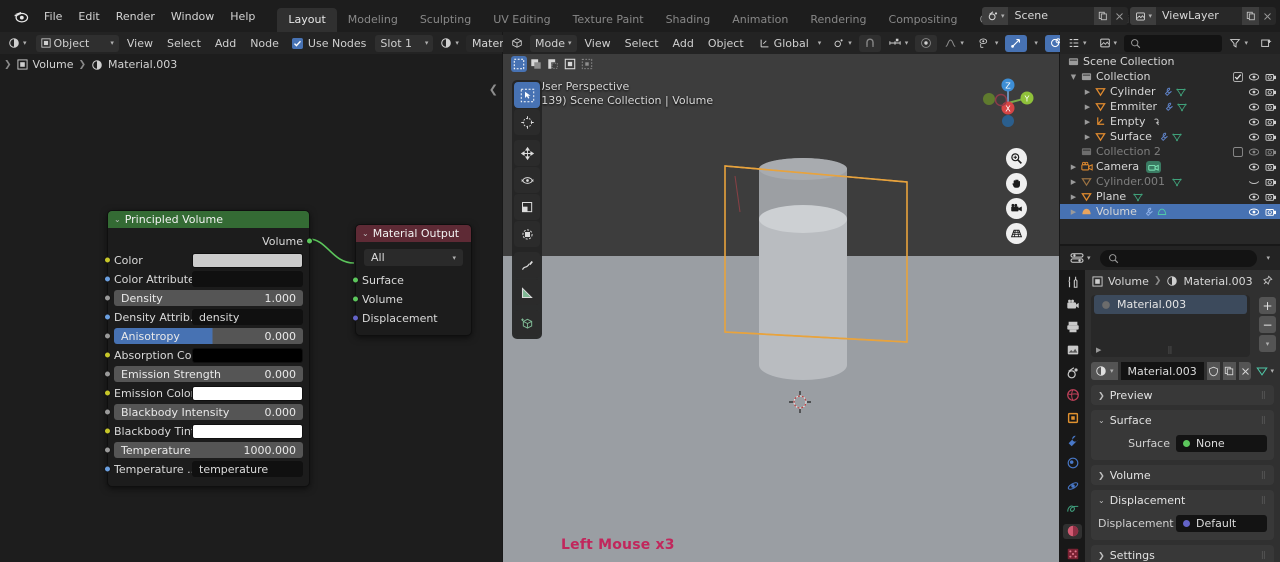 This screenshot has height=562, width=1280. I want to click on viewlayer-name-field: ViewLayer, so click(1199, 16).